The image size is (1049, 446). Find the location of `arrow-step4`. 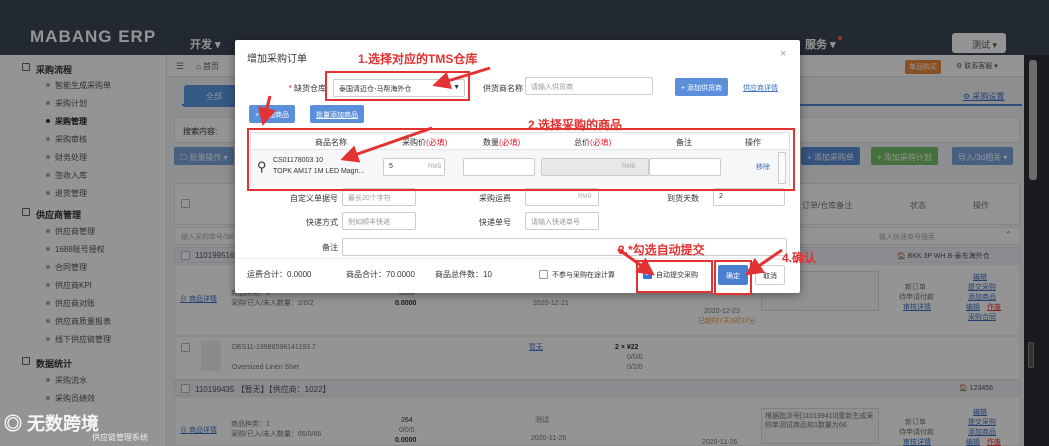

arrow-step4 is located at coordinates (764, 262).